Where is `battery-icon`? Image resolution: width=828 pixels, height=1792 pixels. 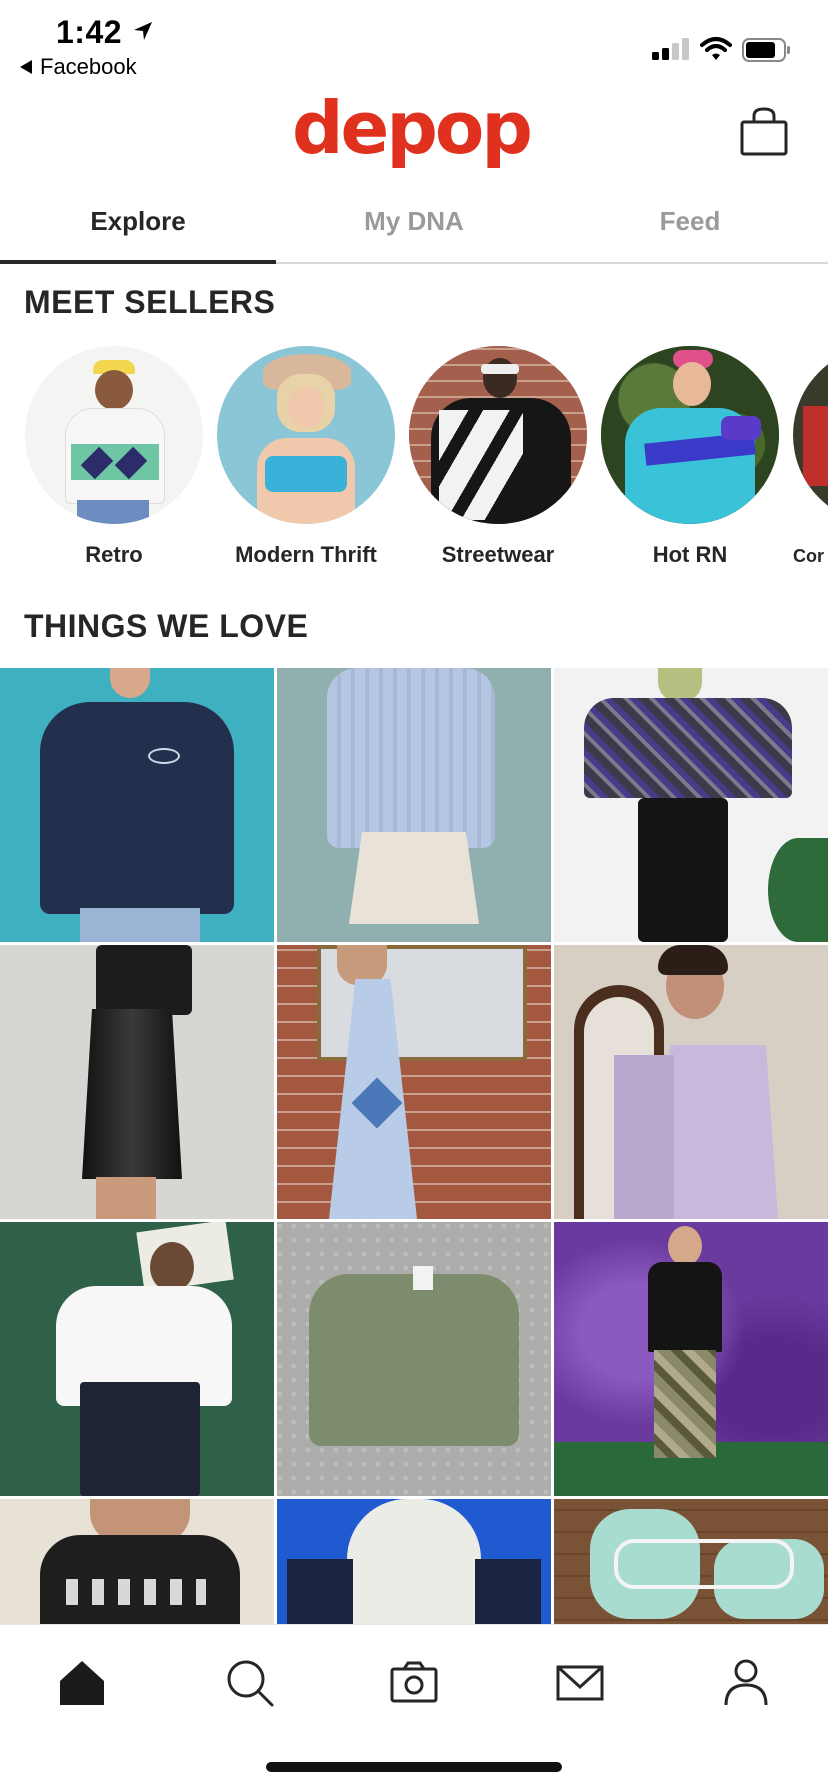 battery-icon is located at coordinates (766, 50).